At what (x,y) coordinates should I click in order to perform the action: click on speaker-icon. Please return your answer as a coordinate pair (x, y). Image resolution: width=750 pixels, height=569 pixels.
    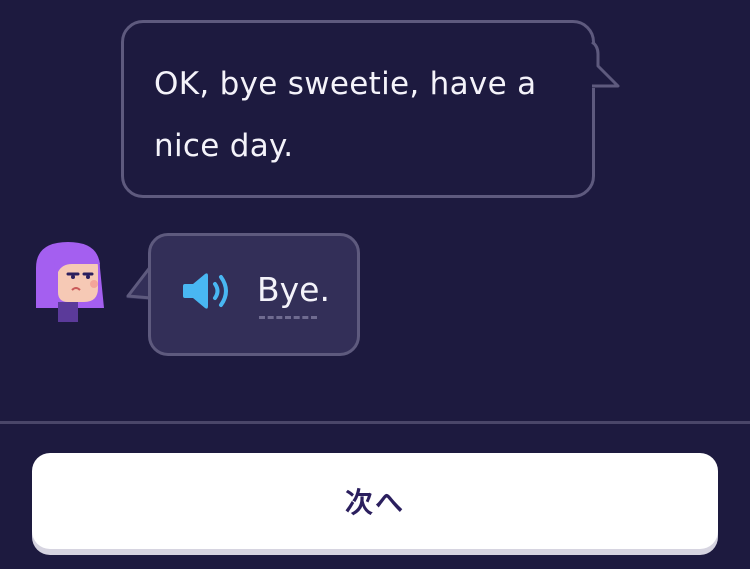
    Looking at the image, I should click on (209, 291).